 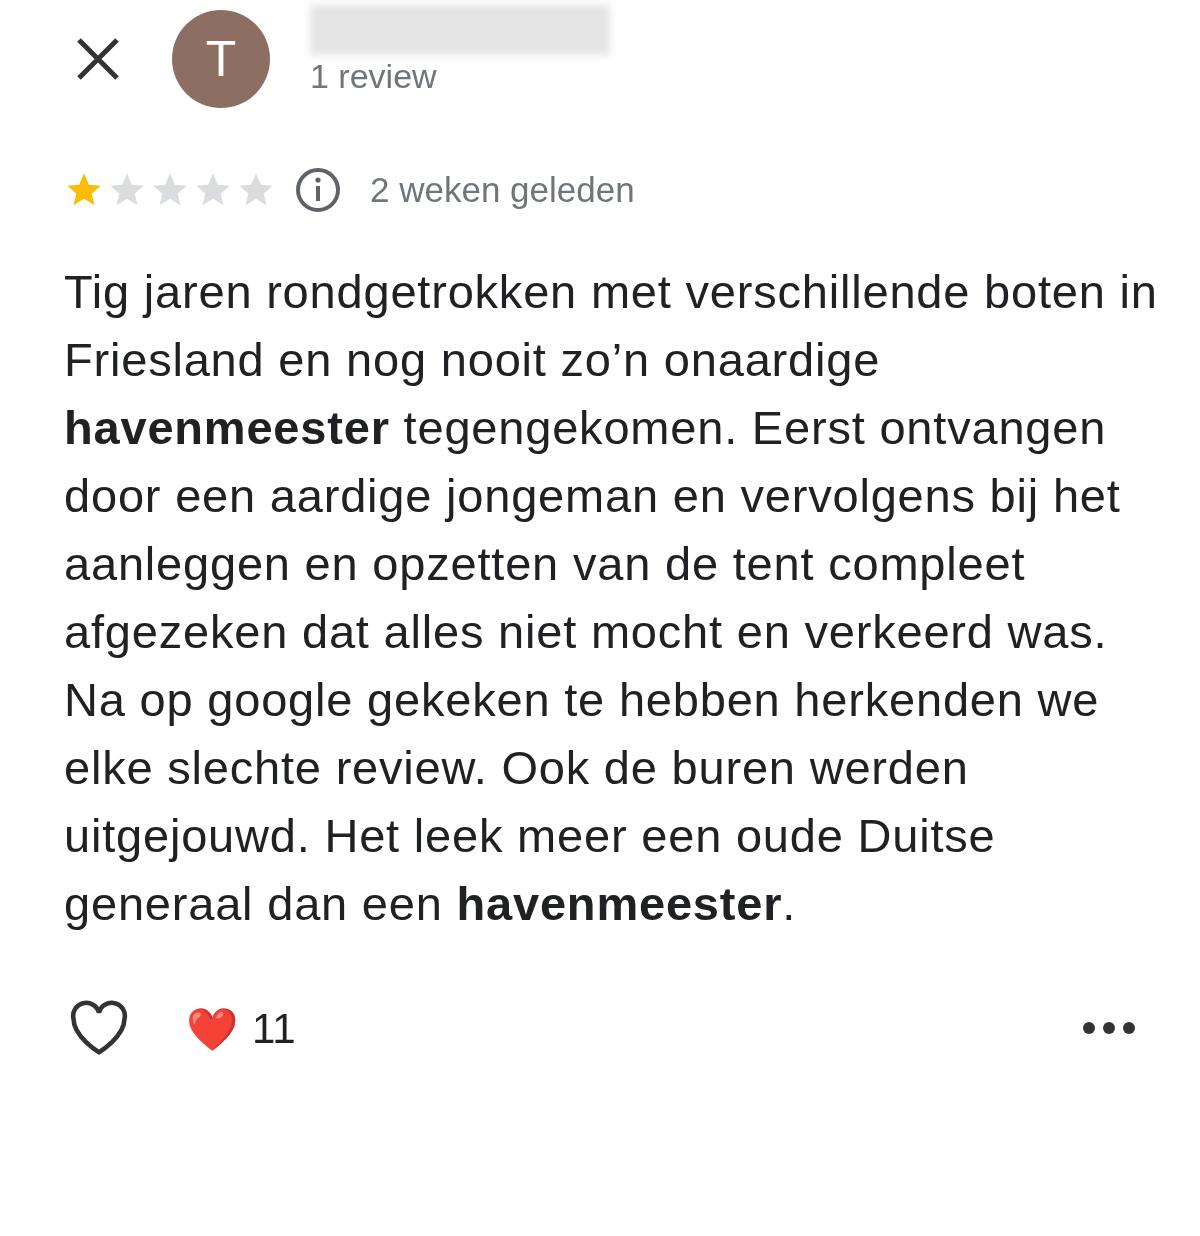 What do you see at coordinates (374, 76) in the screenshot?
I see `review-count: 1 review` at bounding box center [374, 76].